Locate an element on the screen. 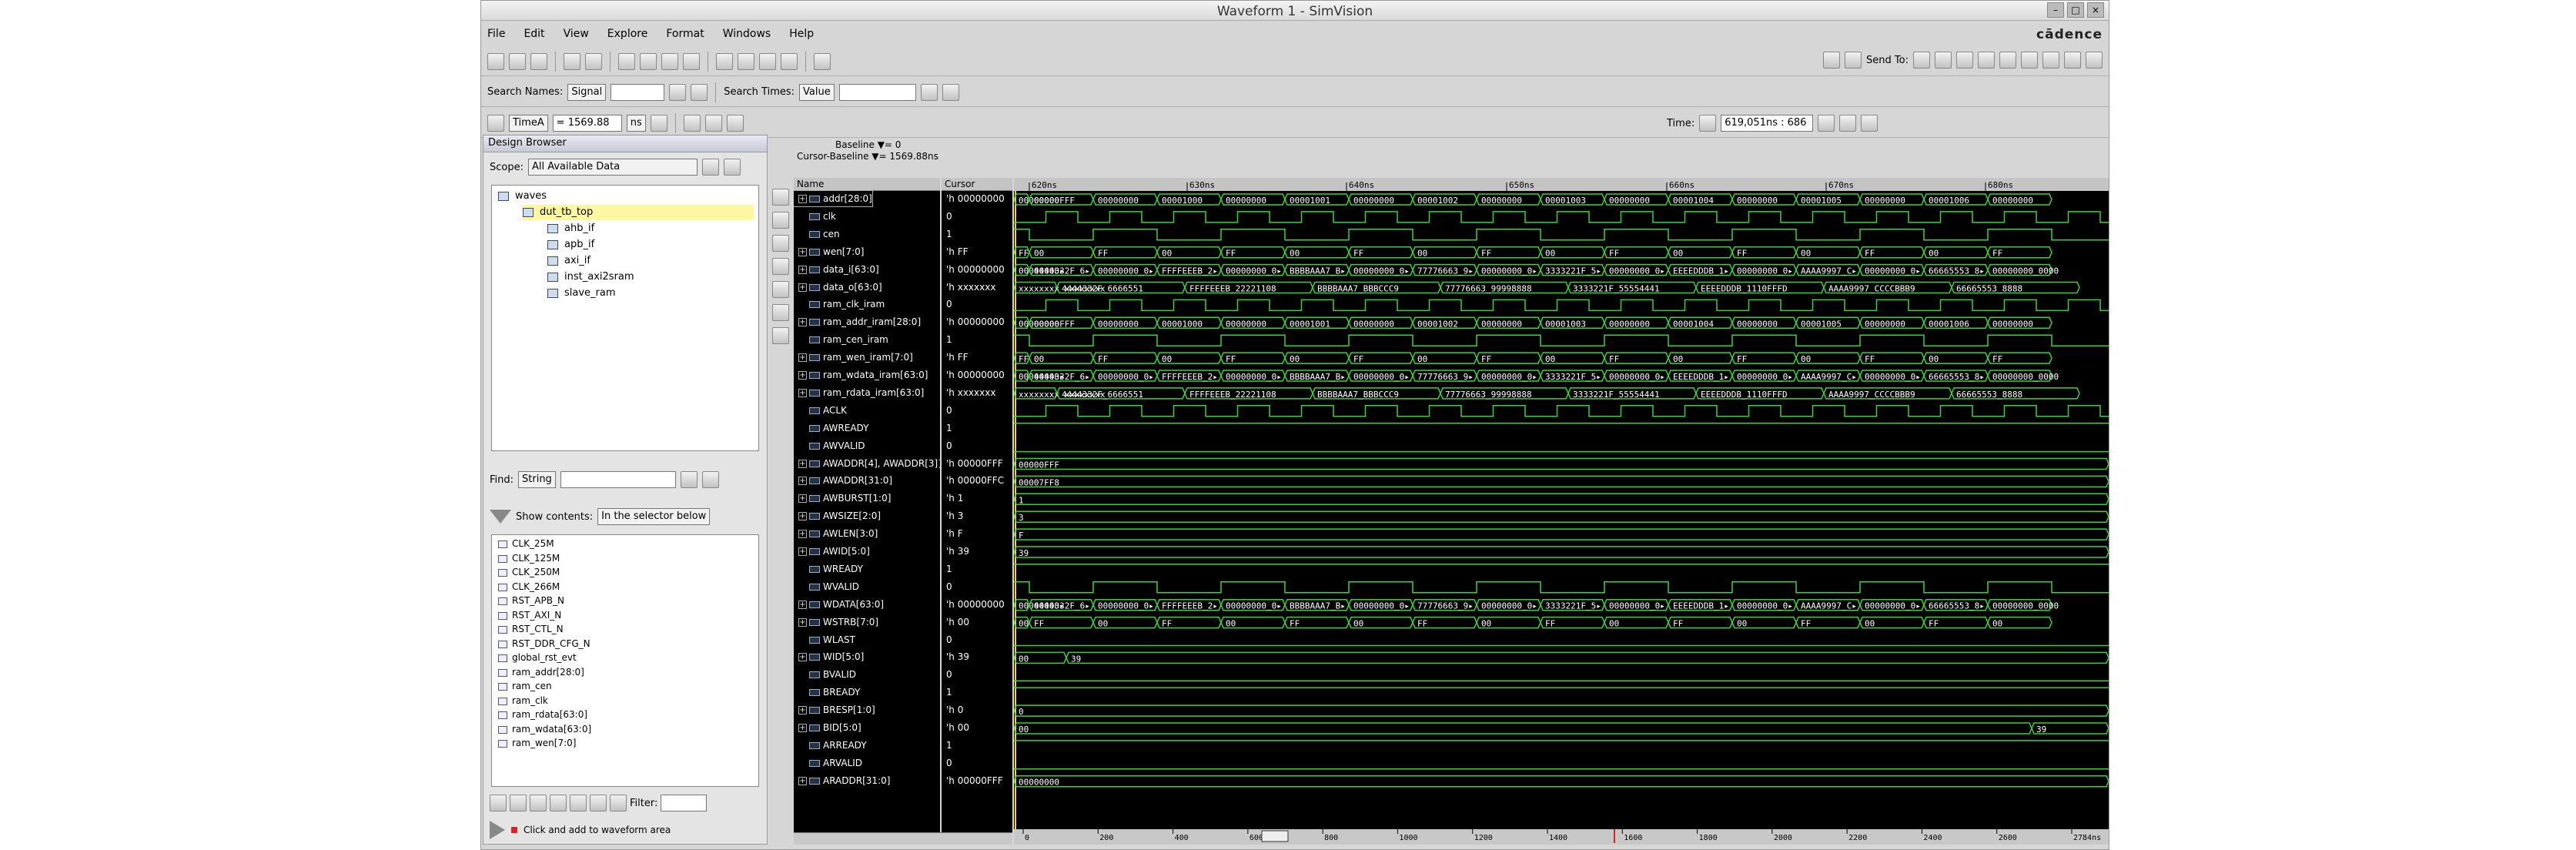 The height and width of the screenshot is (850, 2576). signal-row: + WID[5:0] is located at coordinates (829, 656).